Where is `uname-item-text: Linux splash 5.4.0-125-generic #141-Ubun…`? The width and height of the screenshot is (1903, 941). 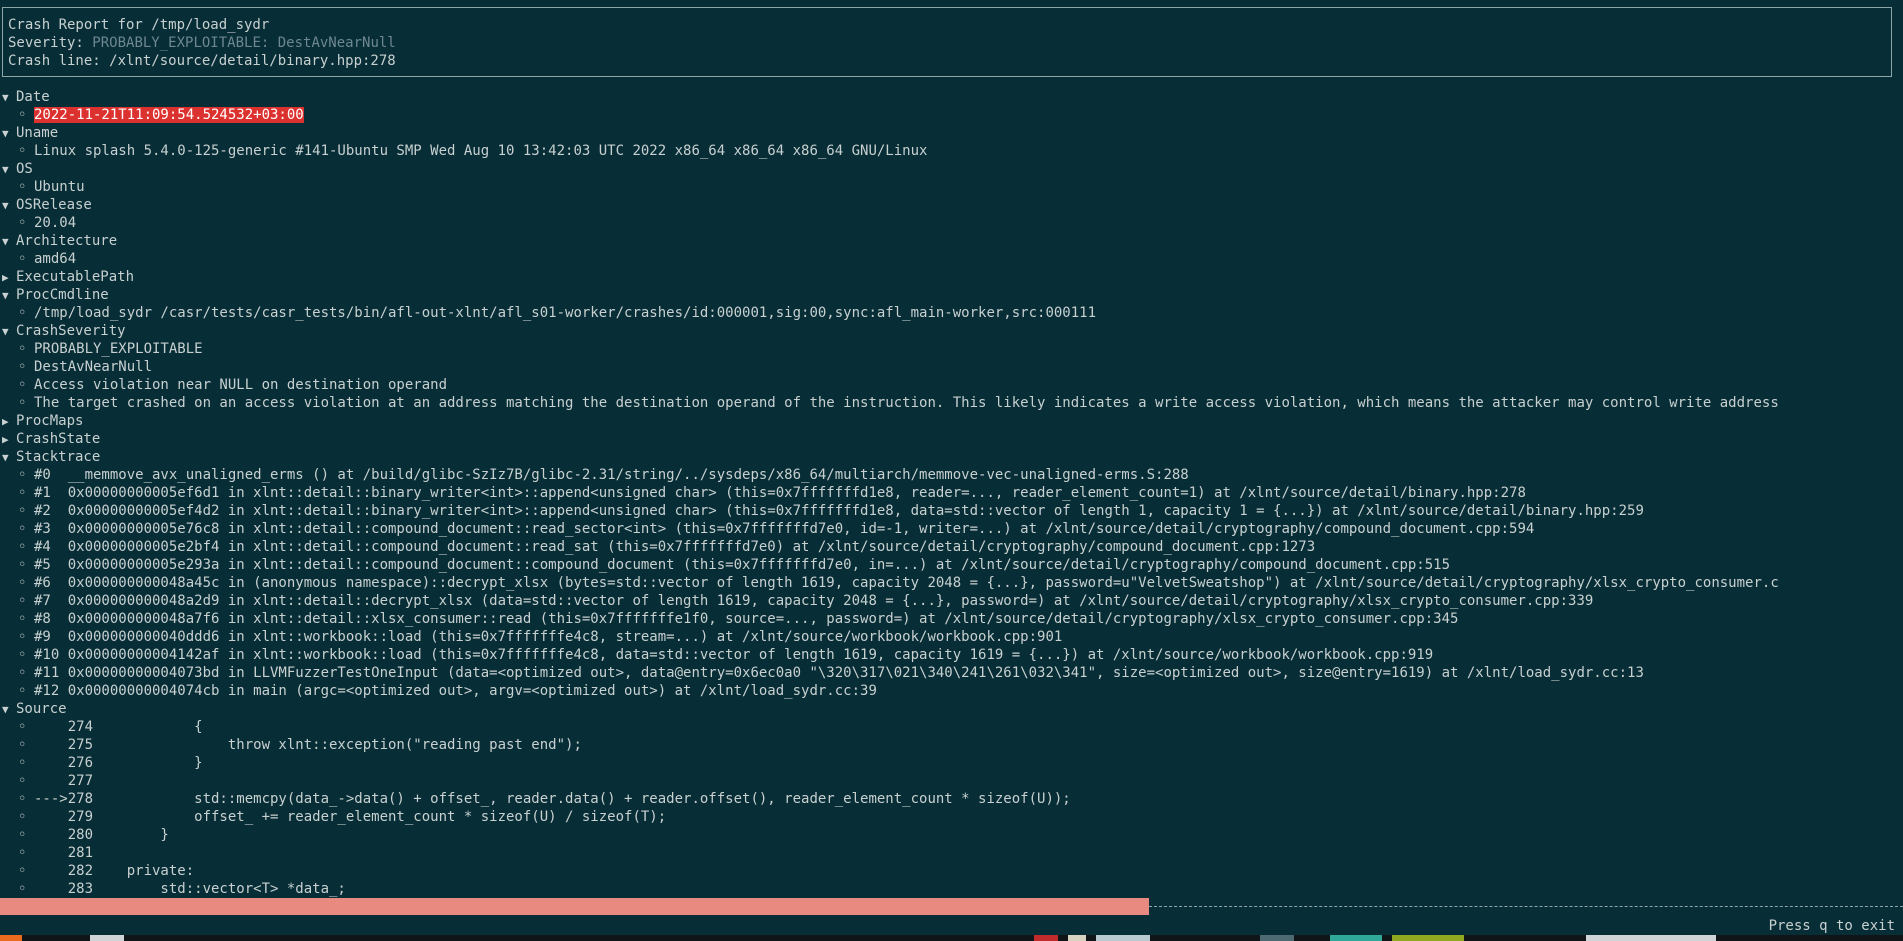
uname-item-text: Linux splash 5.4.0-125-generic #141-Ubun… is located at coordinates (481, 151).